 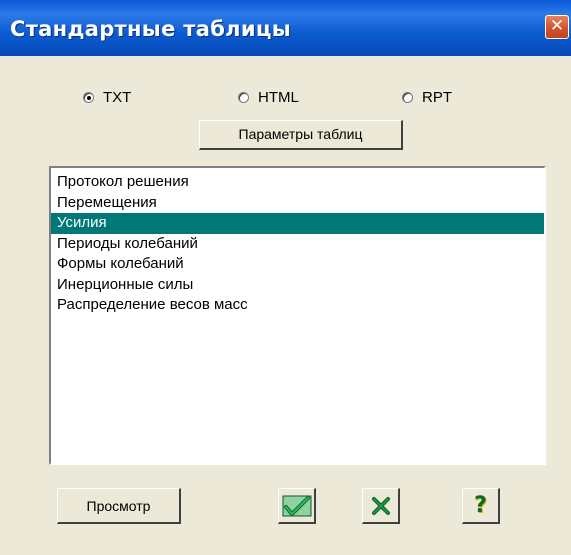 What do you see at coordinates (278, 97) in the screenshot?
I see `radio-html-label: HTML` at bounding box center [278, 97].